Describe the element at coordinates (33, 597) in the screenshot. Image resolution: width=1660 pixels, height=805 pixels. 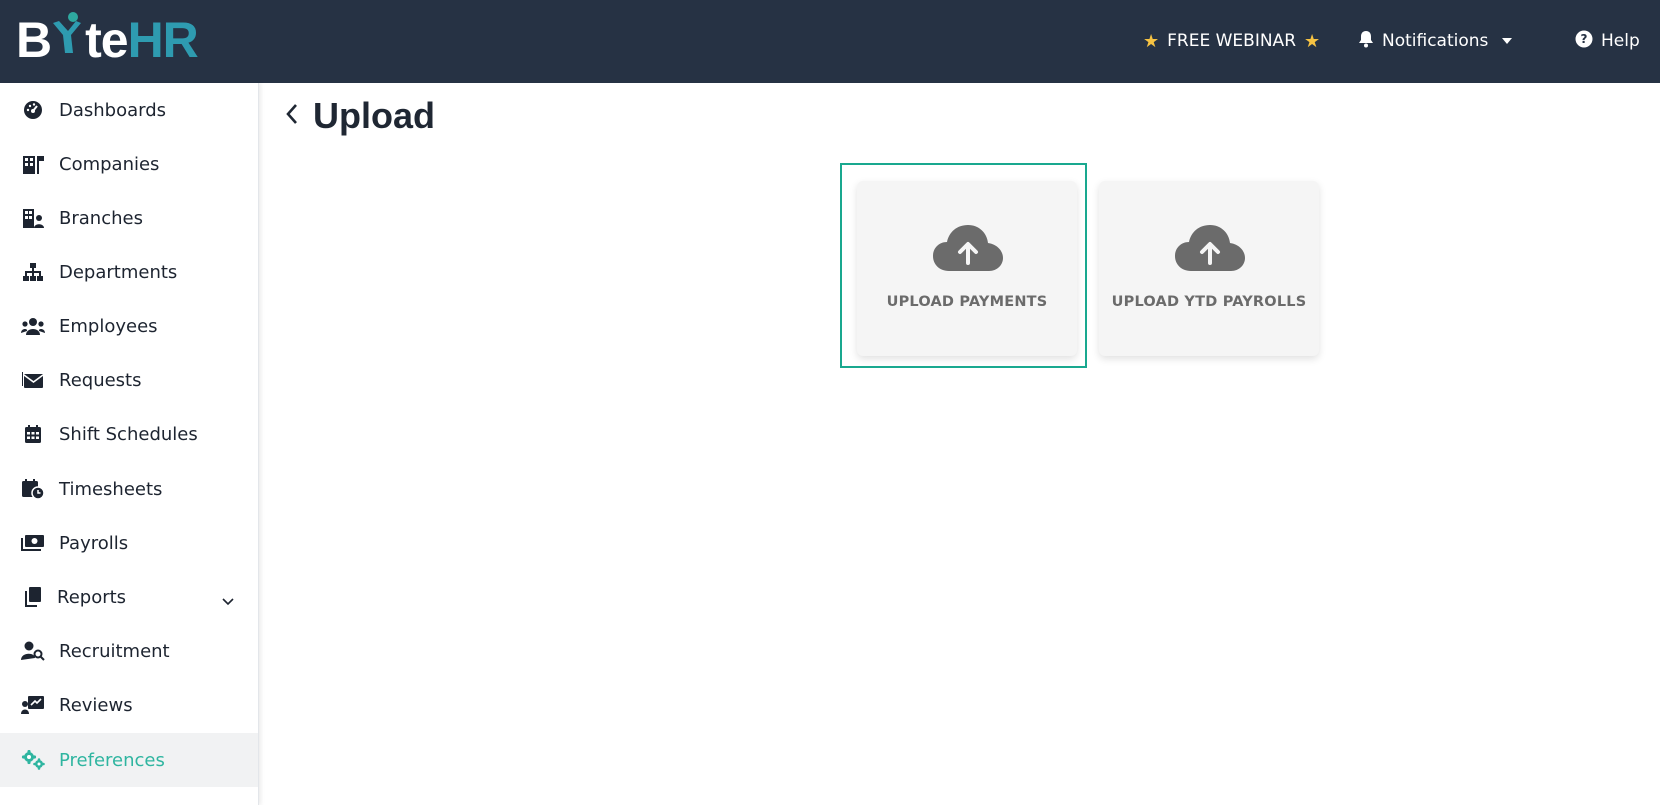
I see `copy-icon` at that location.